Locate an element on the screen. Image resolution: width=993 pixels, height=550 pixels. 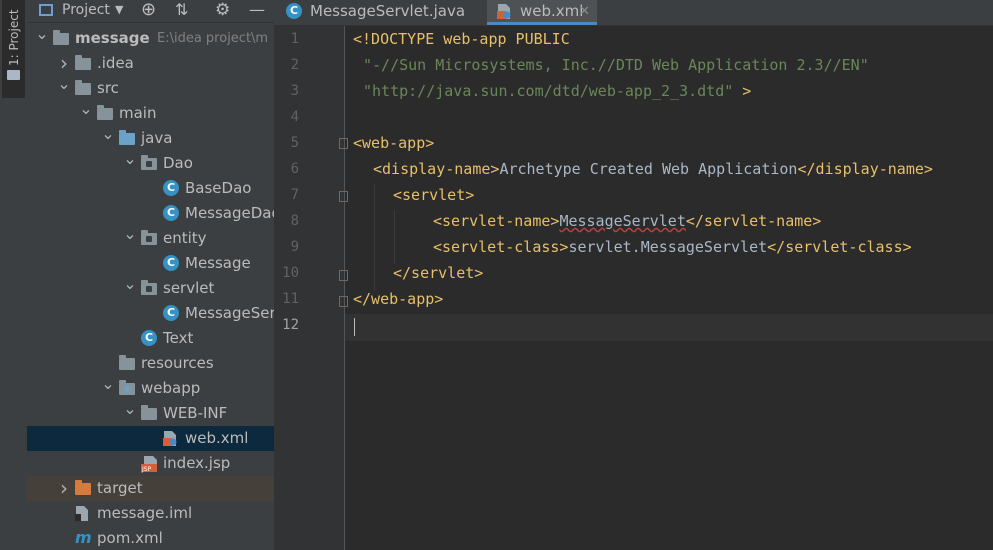
tree-item-src: ⌄ src is located at coordinates (150, 88).